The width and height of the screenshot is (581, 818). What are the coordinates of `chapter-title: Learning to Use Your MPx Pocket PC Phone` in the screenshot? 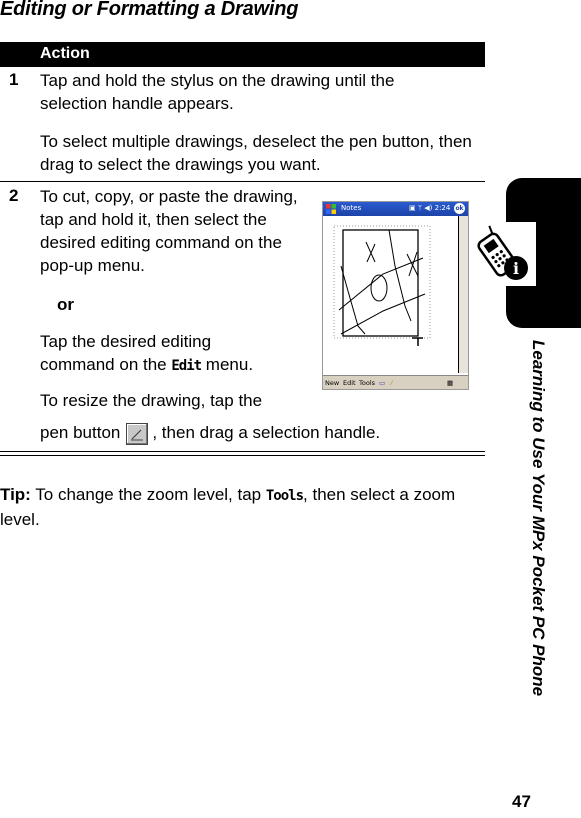 It's located at (538, 518).